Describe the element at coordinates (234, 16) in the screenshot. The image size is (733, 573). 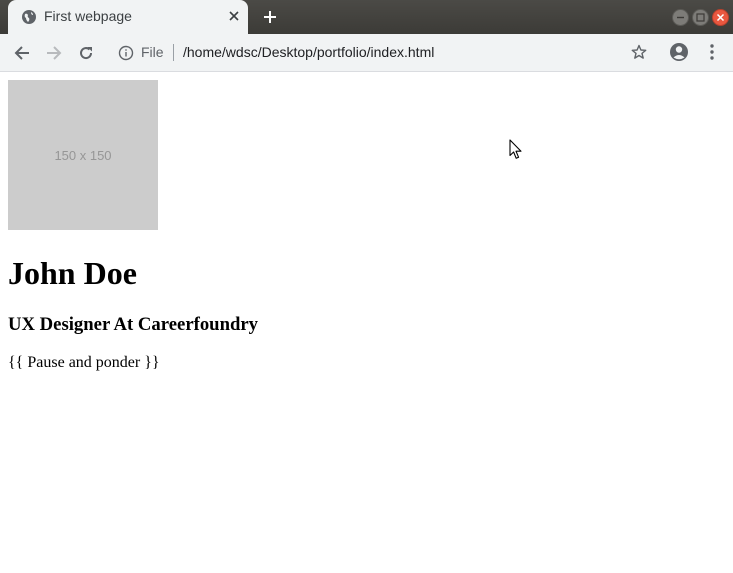
I see `close-icon` at that location.